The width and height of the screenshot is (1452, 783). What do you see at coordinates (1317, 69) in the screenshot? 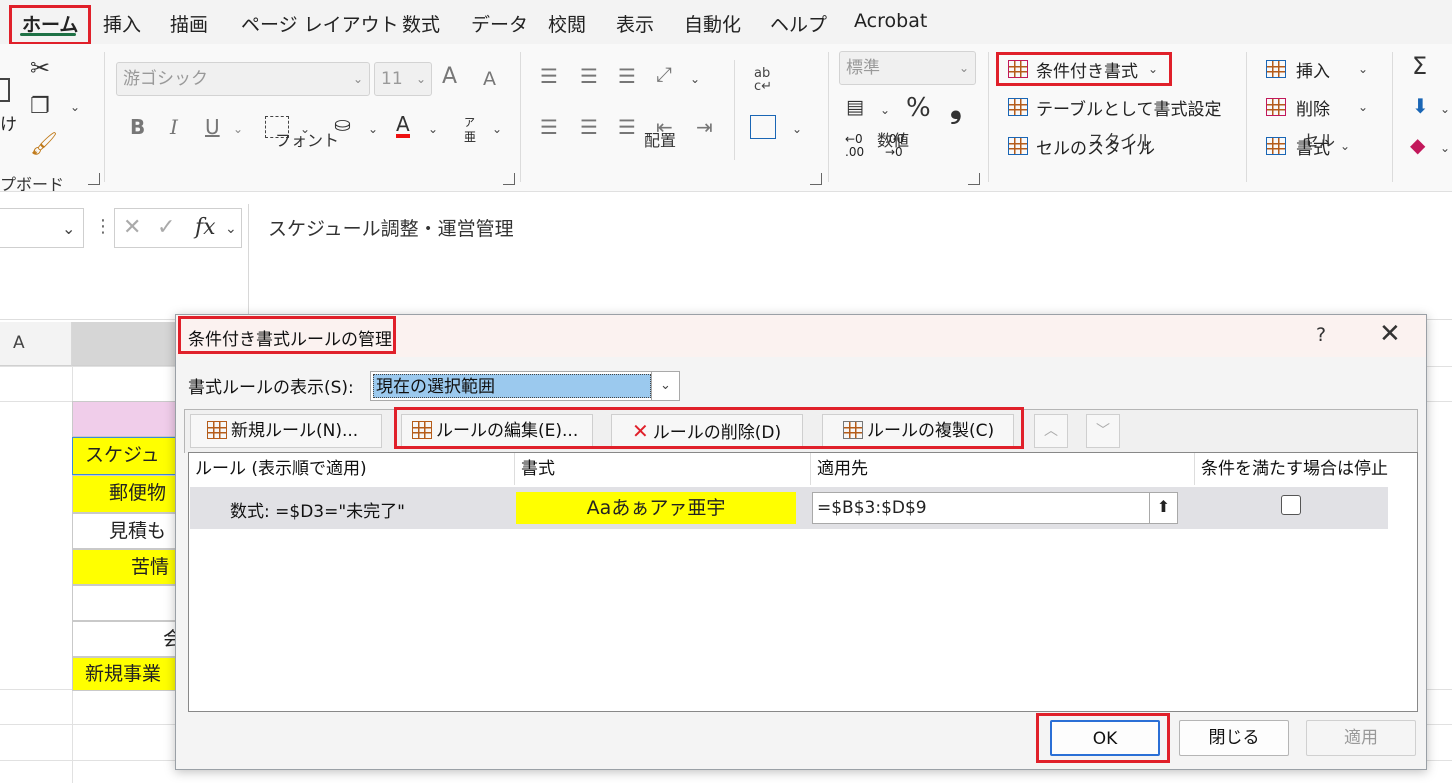
I see `insert-cells-button: 挿入 ⌄` at bounding box center [1317, 69].